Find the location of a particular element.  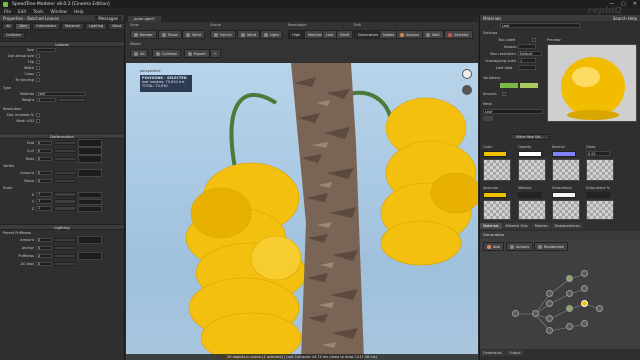

vertex-amount-slider is located at coordinates (65, 173).